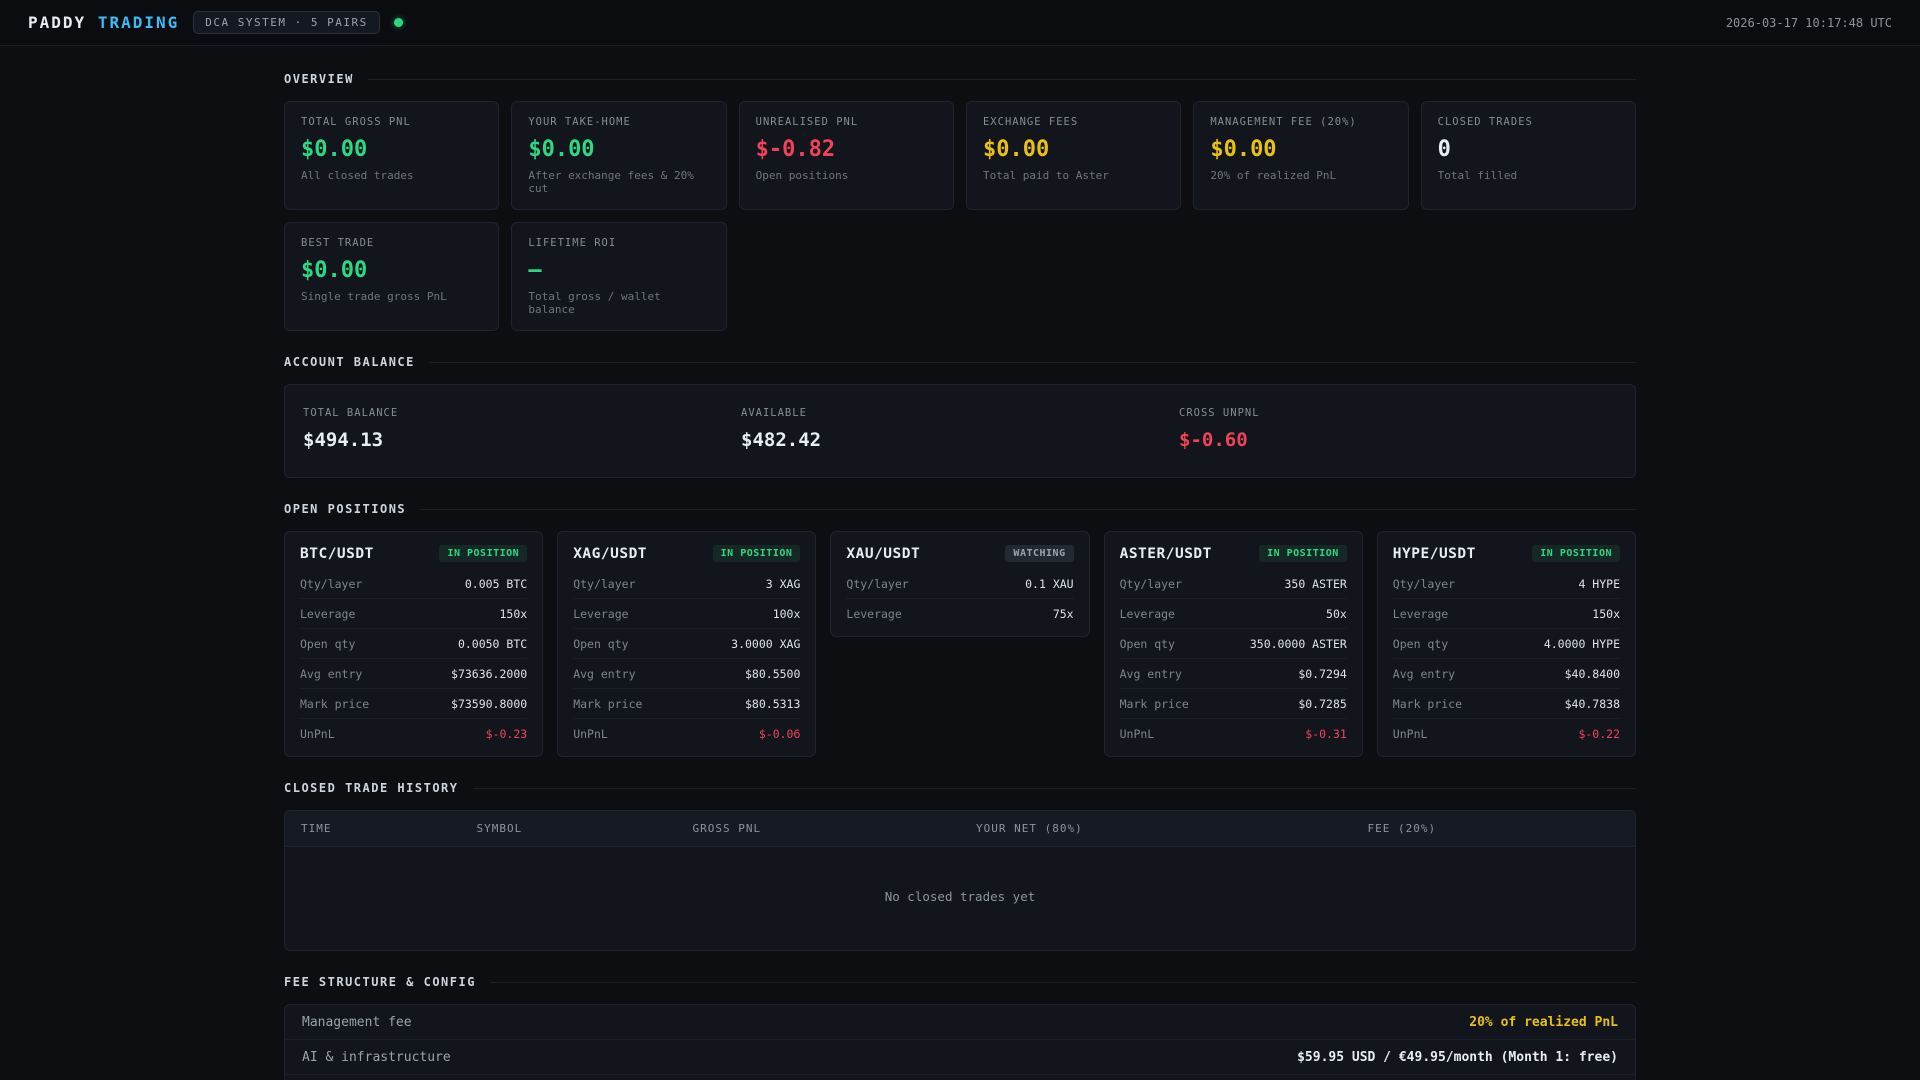 This screenshot has width=1920, height=1080. What do you see at coordinates (380, 982) in the screenshot?
I see `fee-config-title: FEE STRUCTURE & CONFIG` at bounding box center [380, 982].